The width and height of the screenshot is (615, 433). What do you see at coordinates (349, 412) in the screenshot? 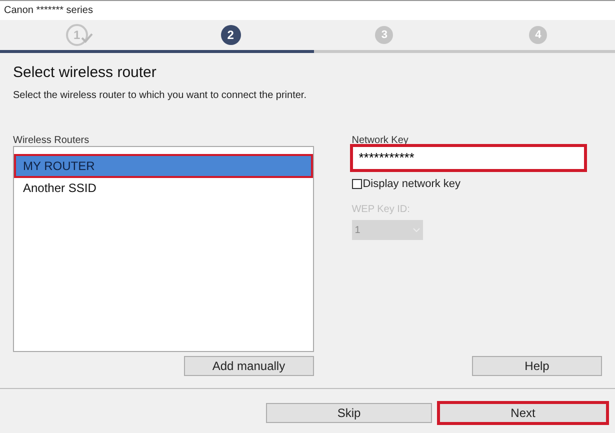
I see `dialog-button: Skip` at bounding box center [349, 412].